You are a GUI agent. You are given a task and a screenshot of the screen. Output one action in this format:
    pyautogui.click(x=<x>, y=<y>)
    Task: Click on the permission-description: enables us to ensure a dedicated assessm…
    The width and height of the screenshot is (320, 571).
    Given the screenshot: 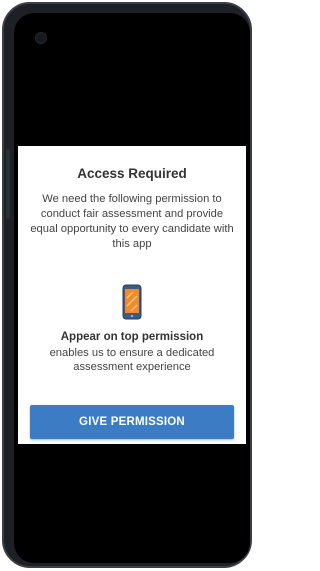 What is the action you would take?
    pyautogui.click(x=132, y=360)
    